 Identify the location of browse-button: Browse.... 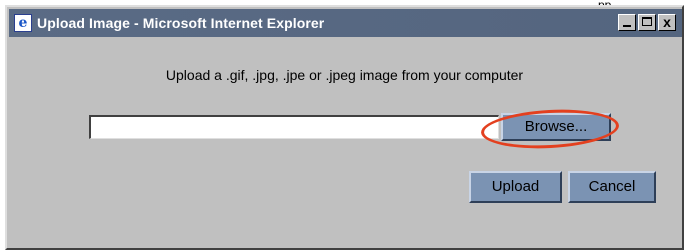
(556, 127).